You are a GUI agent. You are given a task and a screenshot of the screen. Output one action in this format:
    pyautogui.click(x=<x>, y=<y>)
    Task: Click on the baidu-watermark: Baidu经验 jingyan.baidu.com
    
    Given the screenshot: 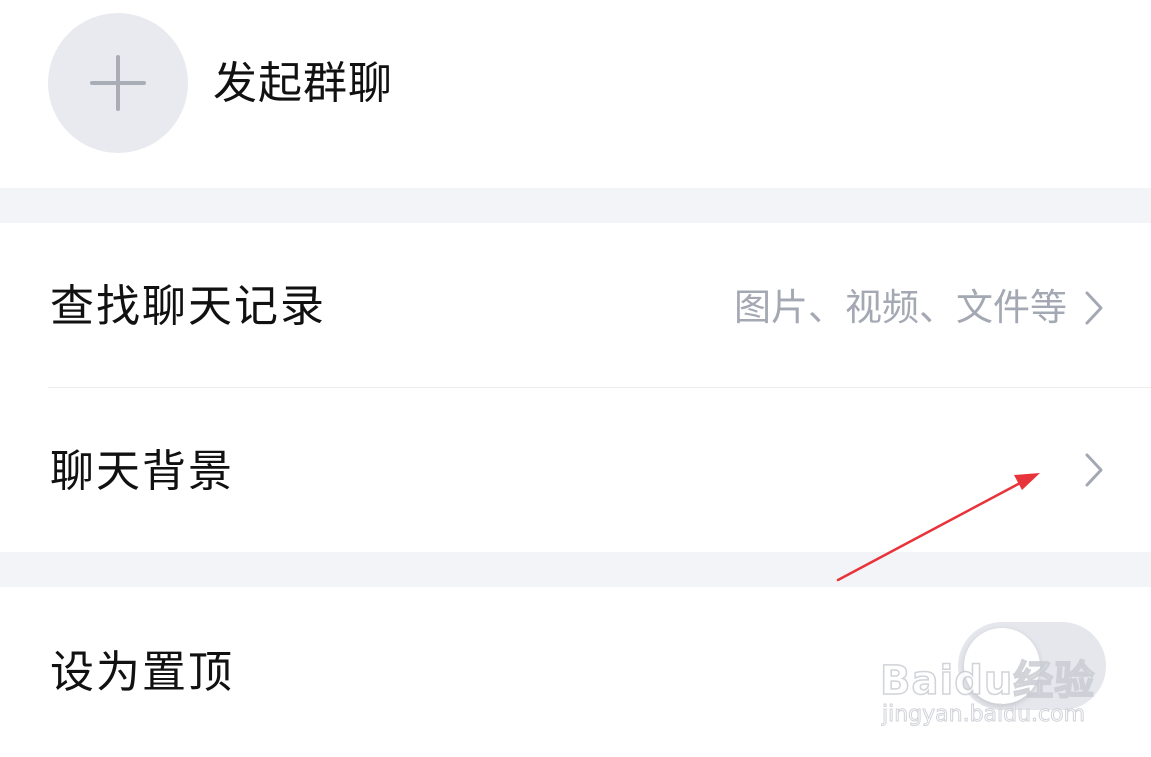 What is the action you would take?
    pyautogui.click(x=989, y=686)
    